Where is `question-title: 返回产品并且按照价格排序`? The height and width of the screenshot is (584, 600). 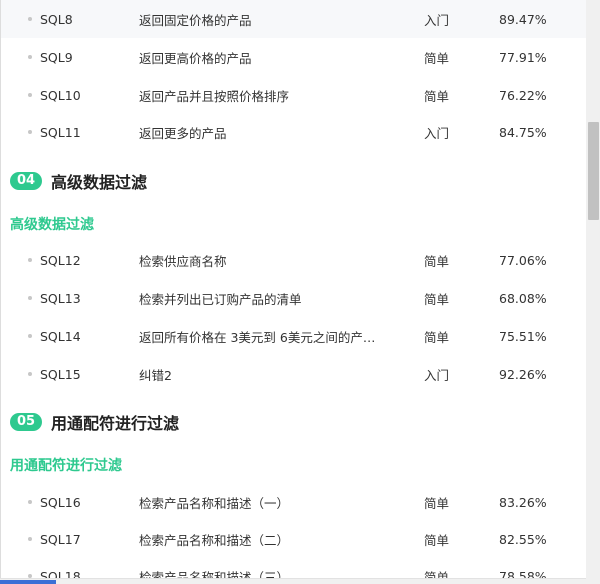 question-title: 返回产品并且按照价格排序 is located at coordinates (264, 95).